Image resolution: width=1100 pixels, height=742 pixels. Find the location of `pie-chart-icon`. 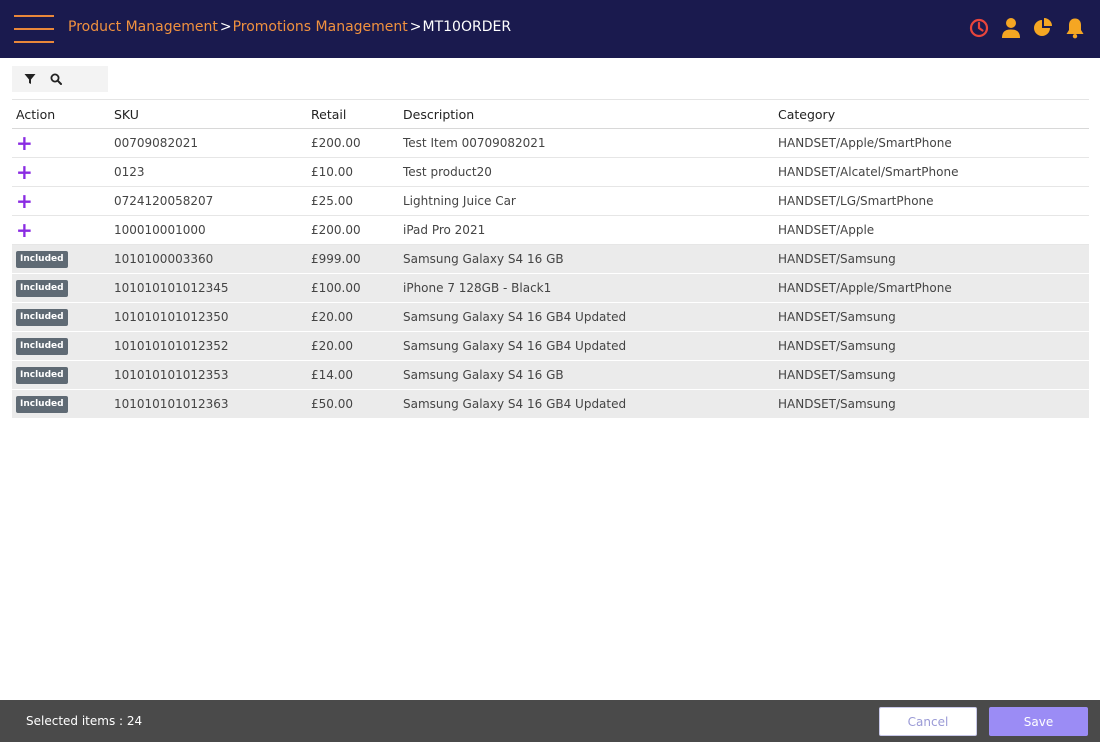

pie-chart-icon is located at coordinates (1043, 28).